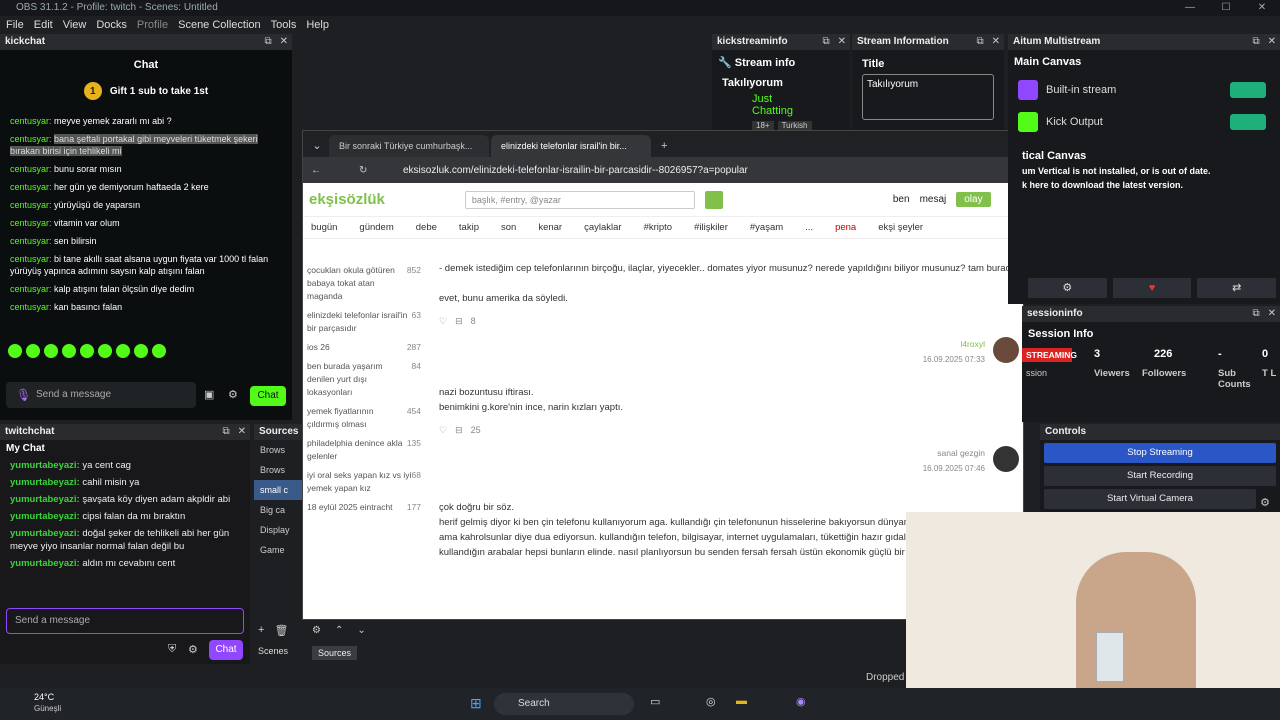 This screenshot has height=720, width=1280. I want to click on entry-author: l4roxyl, so click(712, 344).